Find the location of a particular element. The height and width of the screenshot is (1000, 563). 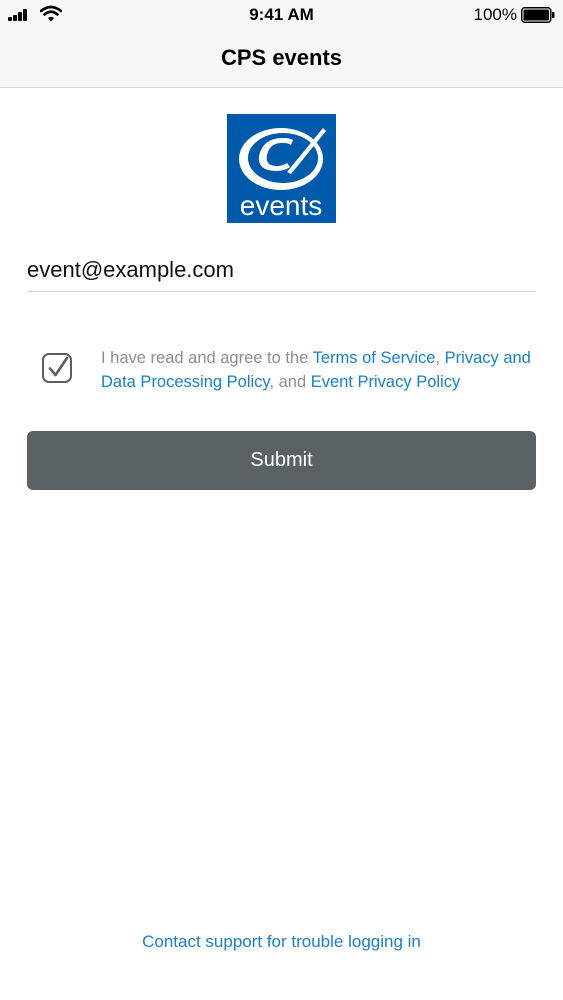

battery-icon is located at coordinates (538, 15).